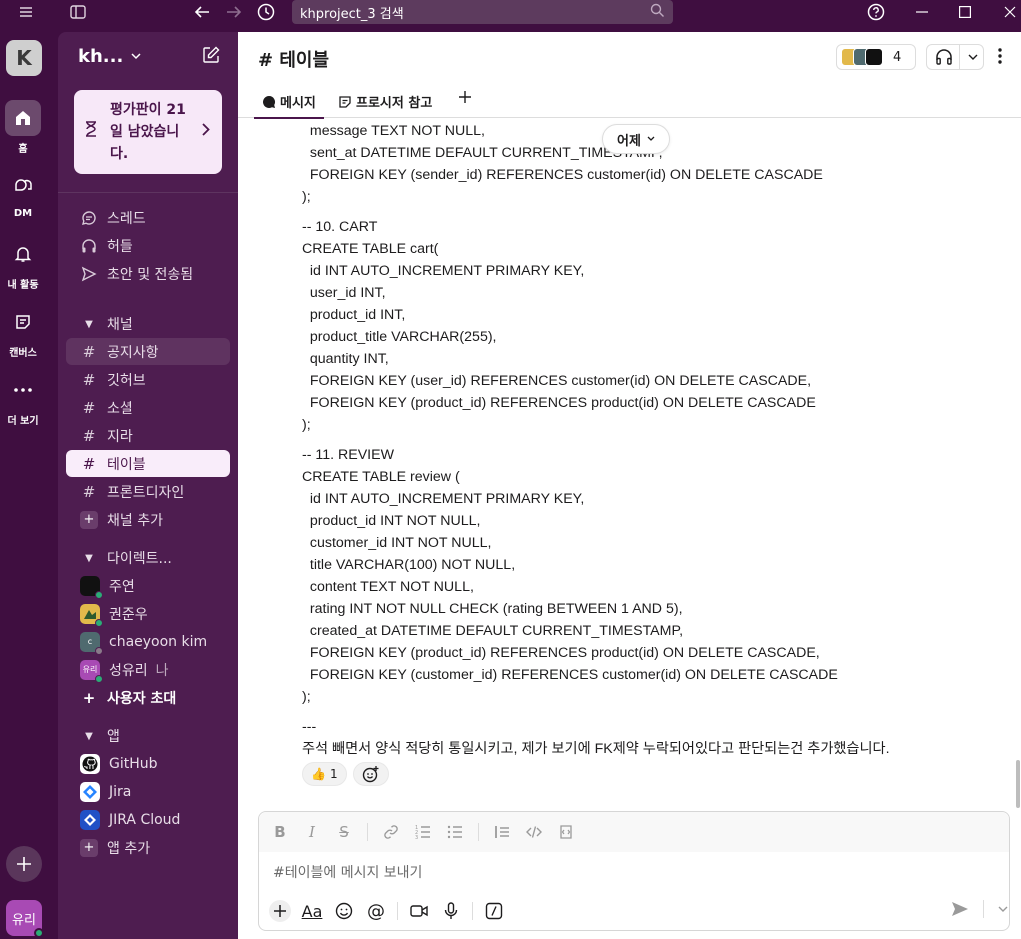 This screenshot has height=939, width=1021. I want to click on sidebar-item-channel: # 프론트디자인, so click(148, 491).